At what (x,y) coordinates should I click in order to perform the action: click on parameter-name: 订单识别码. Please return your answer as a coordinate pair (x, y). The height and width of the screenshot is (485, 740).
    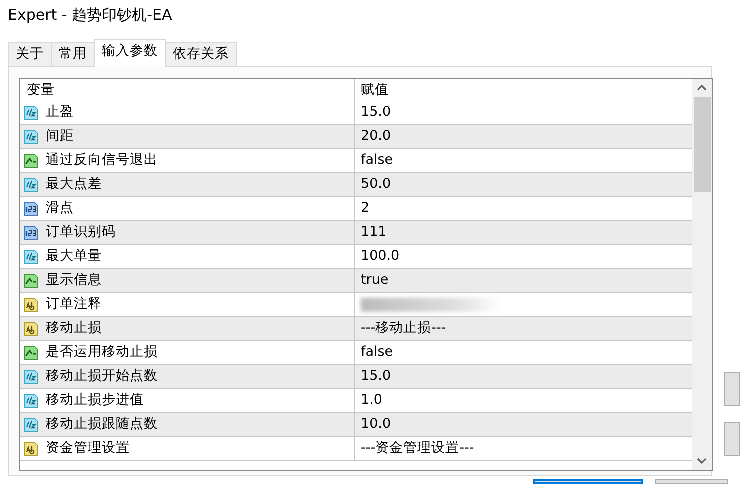
    Looking at the image, I should click on (81, 232).